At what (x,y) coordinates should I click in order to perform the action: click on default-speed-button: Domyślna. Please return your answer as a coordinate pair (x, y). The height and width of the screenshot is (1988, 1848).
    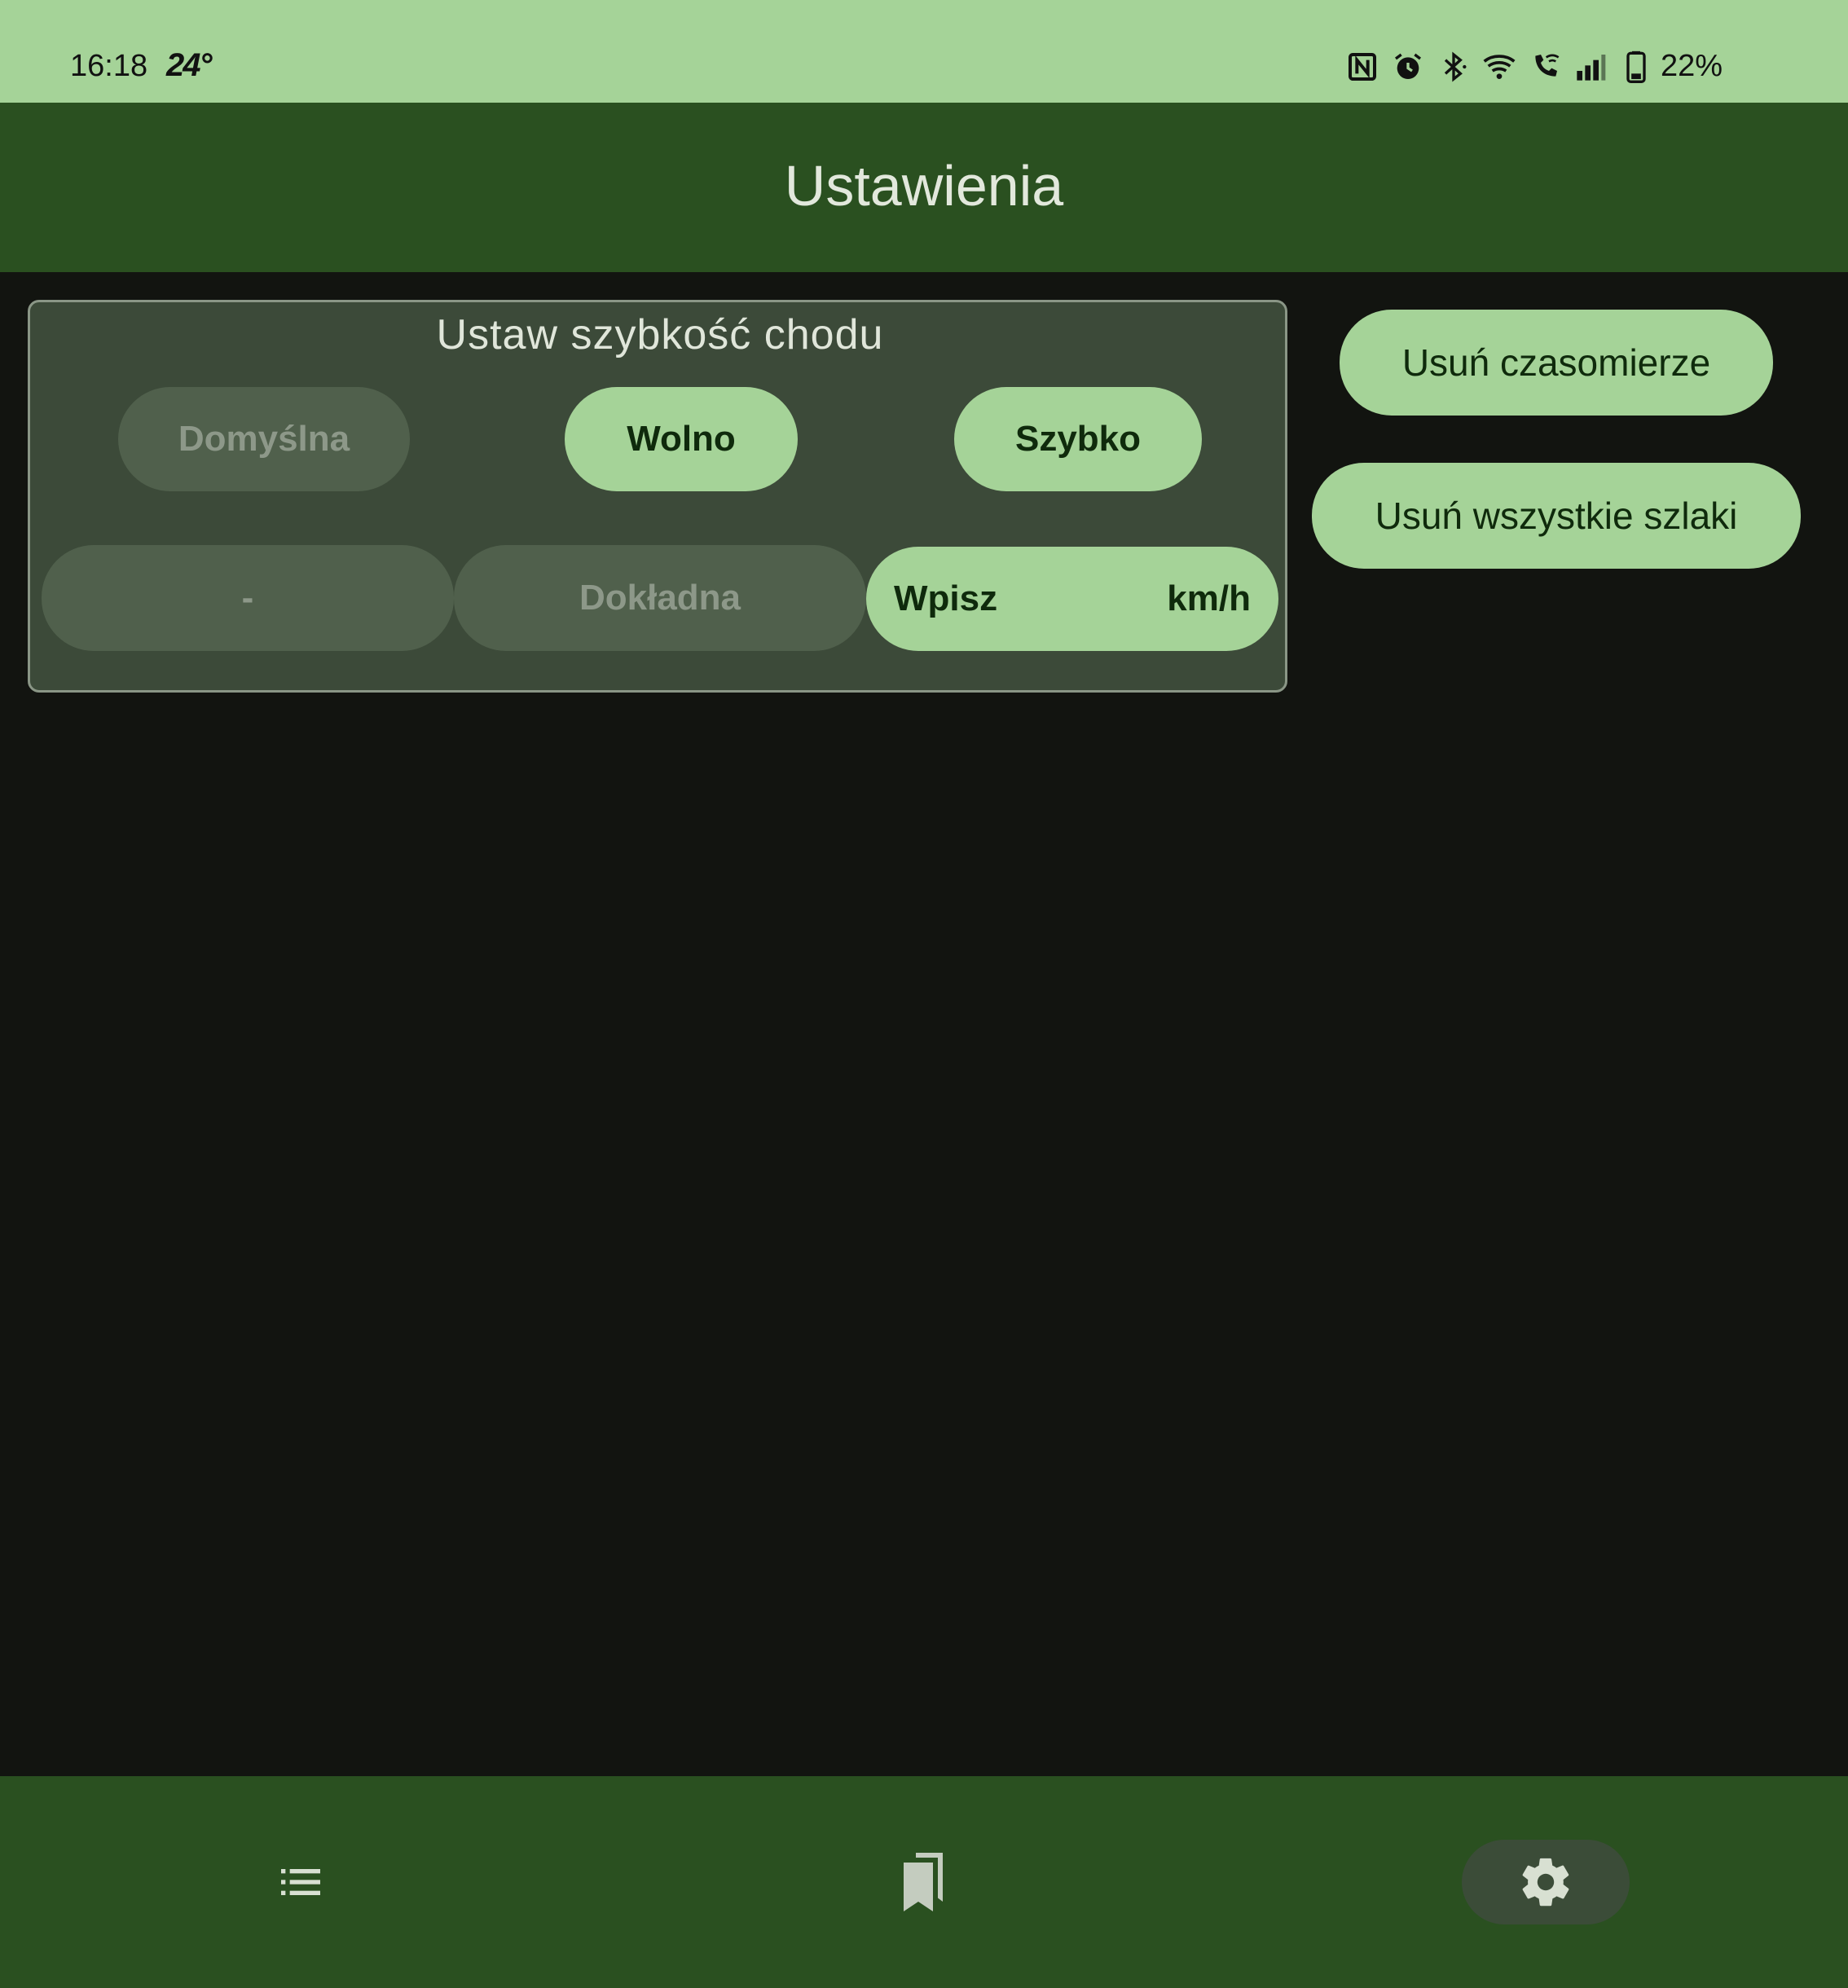
    Looking at the image, I should click on (264, 439).